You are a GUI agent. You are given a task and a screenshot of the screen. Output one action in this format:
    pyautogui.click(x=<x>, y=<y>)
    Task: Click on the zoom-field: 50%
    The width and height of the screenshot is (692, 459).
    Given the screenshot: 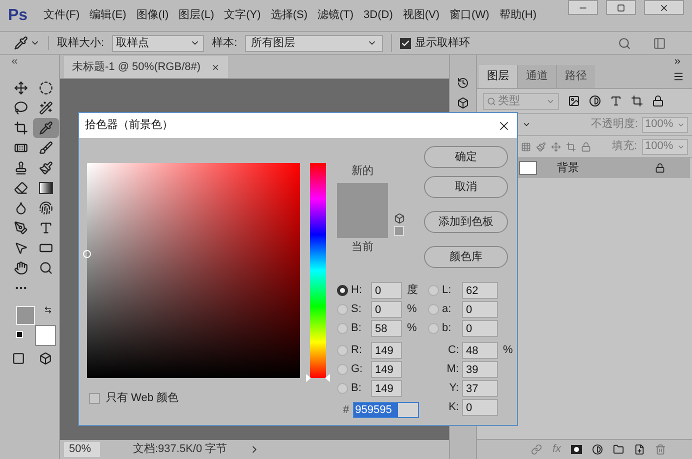 What is the action you would take?
    pyautogui.click(x=82, y=449)
    